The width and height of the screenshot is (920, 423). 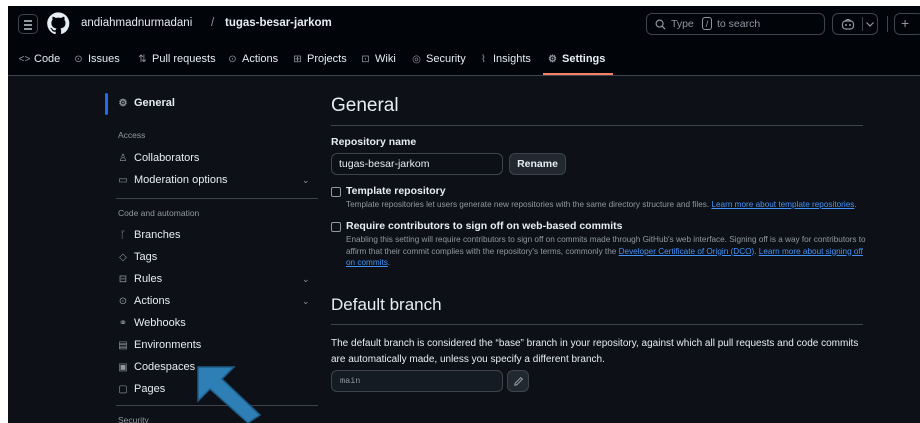 What do you see at coordinates (123, 367) in the screenshot?
I see `codespaces-icon: ▣` at bounding box center [123, 367].